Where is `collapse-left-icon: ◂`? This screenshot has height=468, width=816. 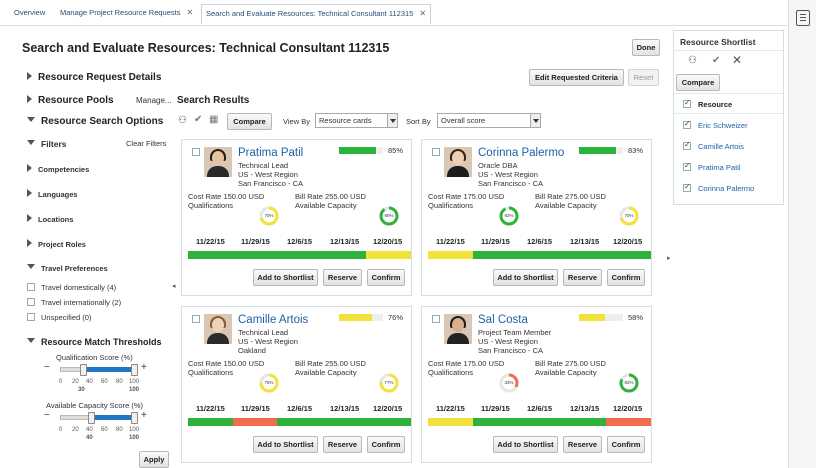
collapse-left-icon: ◂ is located at coordinates (174, 286).